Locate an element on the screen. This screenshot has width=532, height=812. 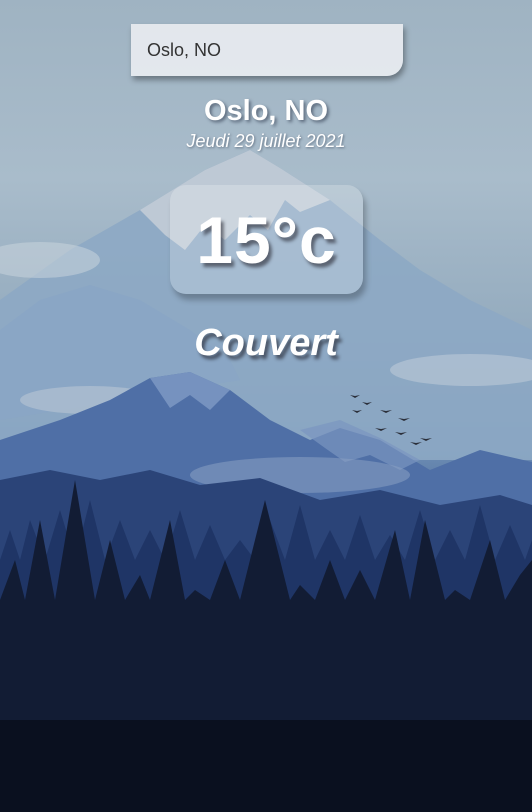
search-input is located at coordinates (267, 50).